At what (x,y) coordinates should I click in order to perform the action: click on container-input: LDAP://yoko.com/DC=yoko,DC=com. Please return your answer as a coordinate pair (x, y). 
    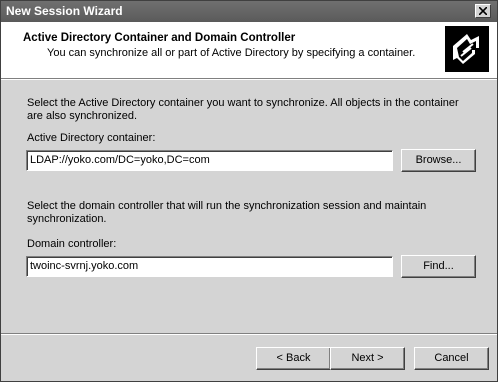
    Looking at the image, I should click on (209, 160).